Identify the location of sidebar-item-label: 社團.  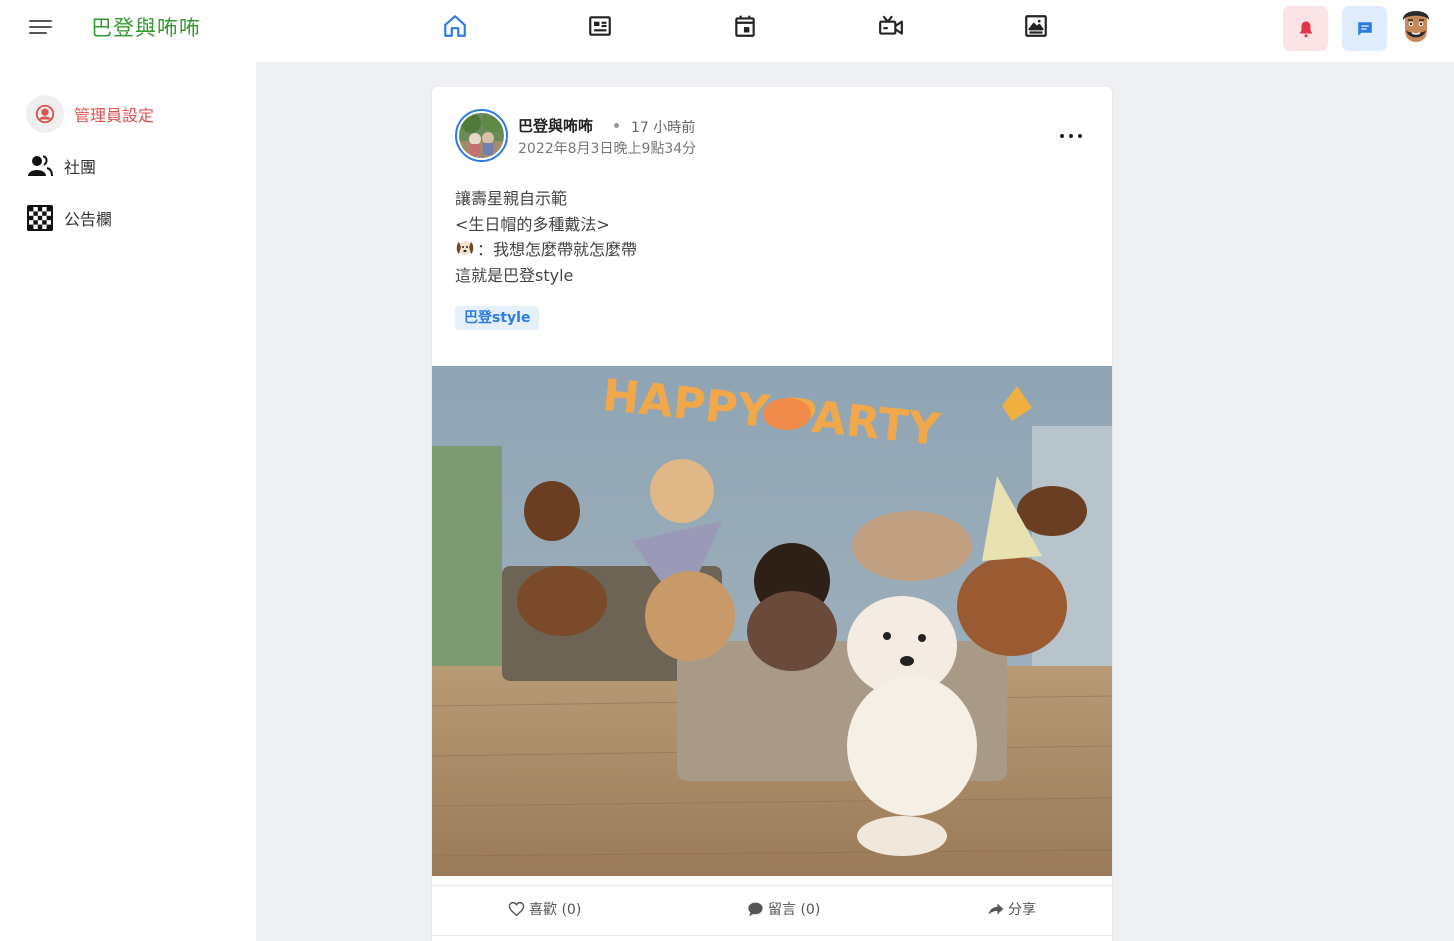
(80, 167).